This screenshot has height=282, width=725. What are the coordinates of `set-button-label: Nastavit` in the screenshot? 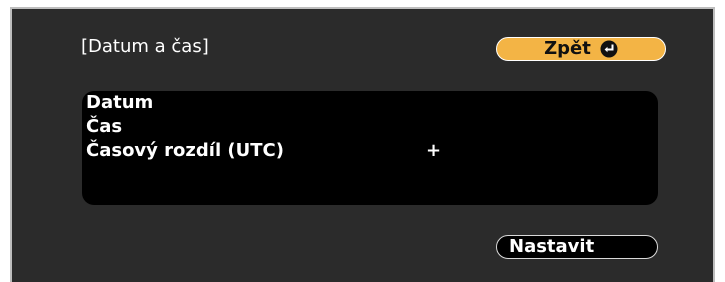 It's located at (552, 246).